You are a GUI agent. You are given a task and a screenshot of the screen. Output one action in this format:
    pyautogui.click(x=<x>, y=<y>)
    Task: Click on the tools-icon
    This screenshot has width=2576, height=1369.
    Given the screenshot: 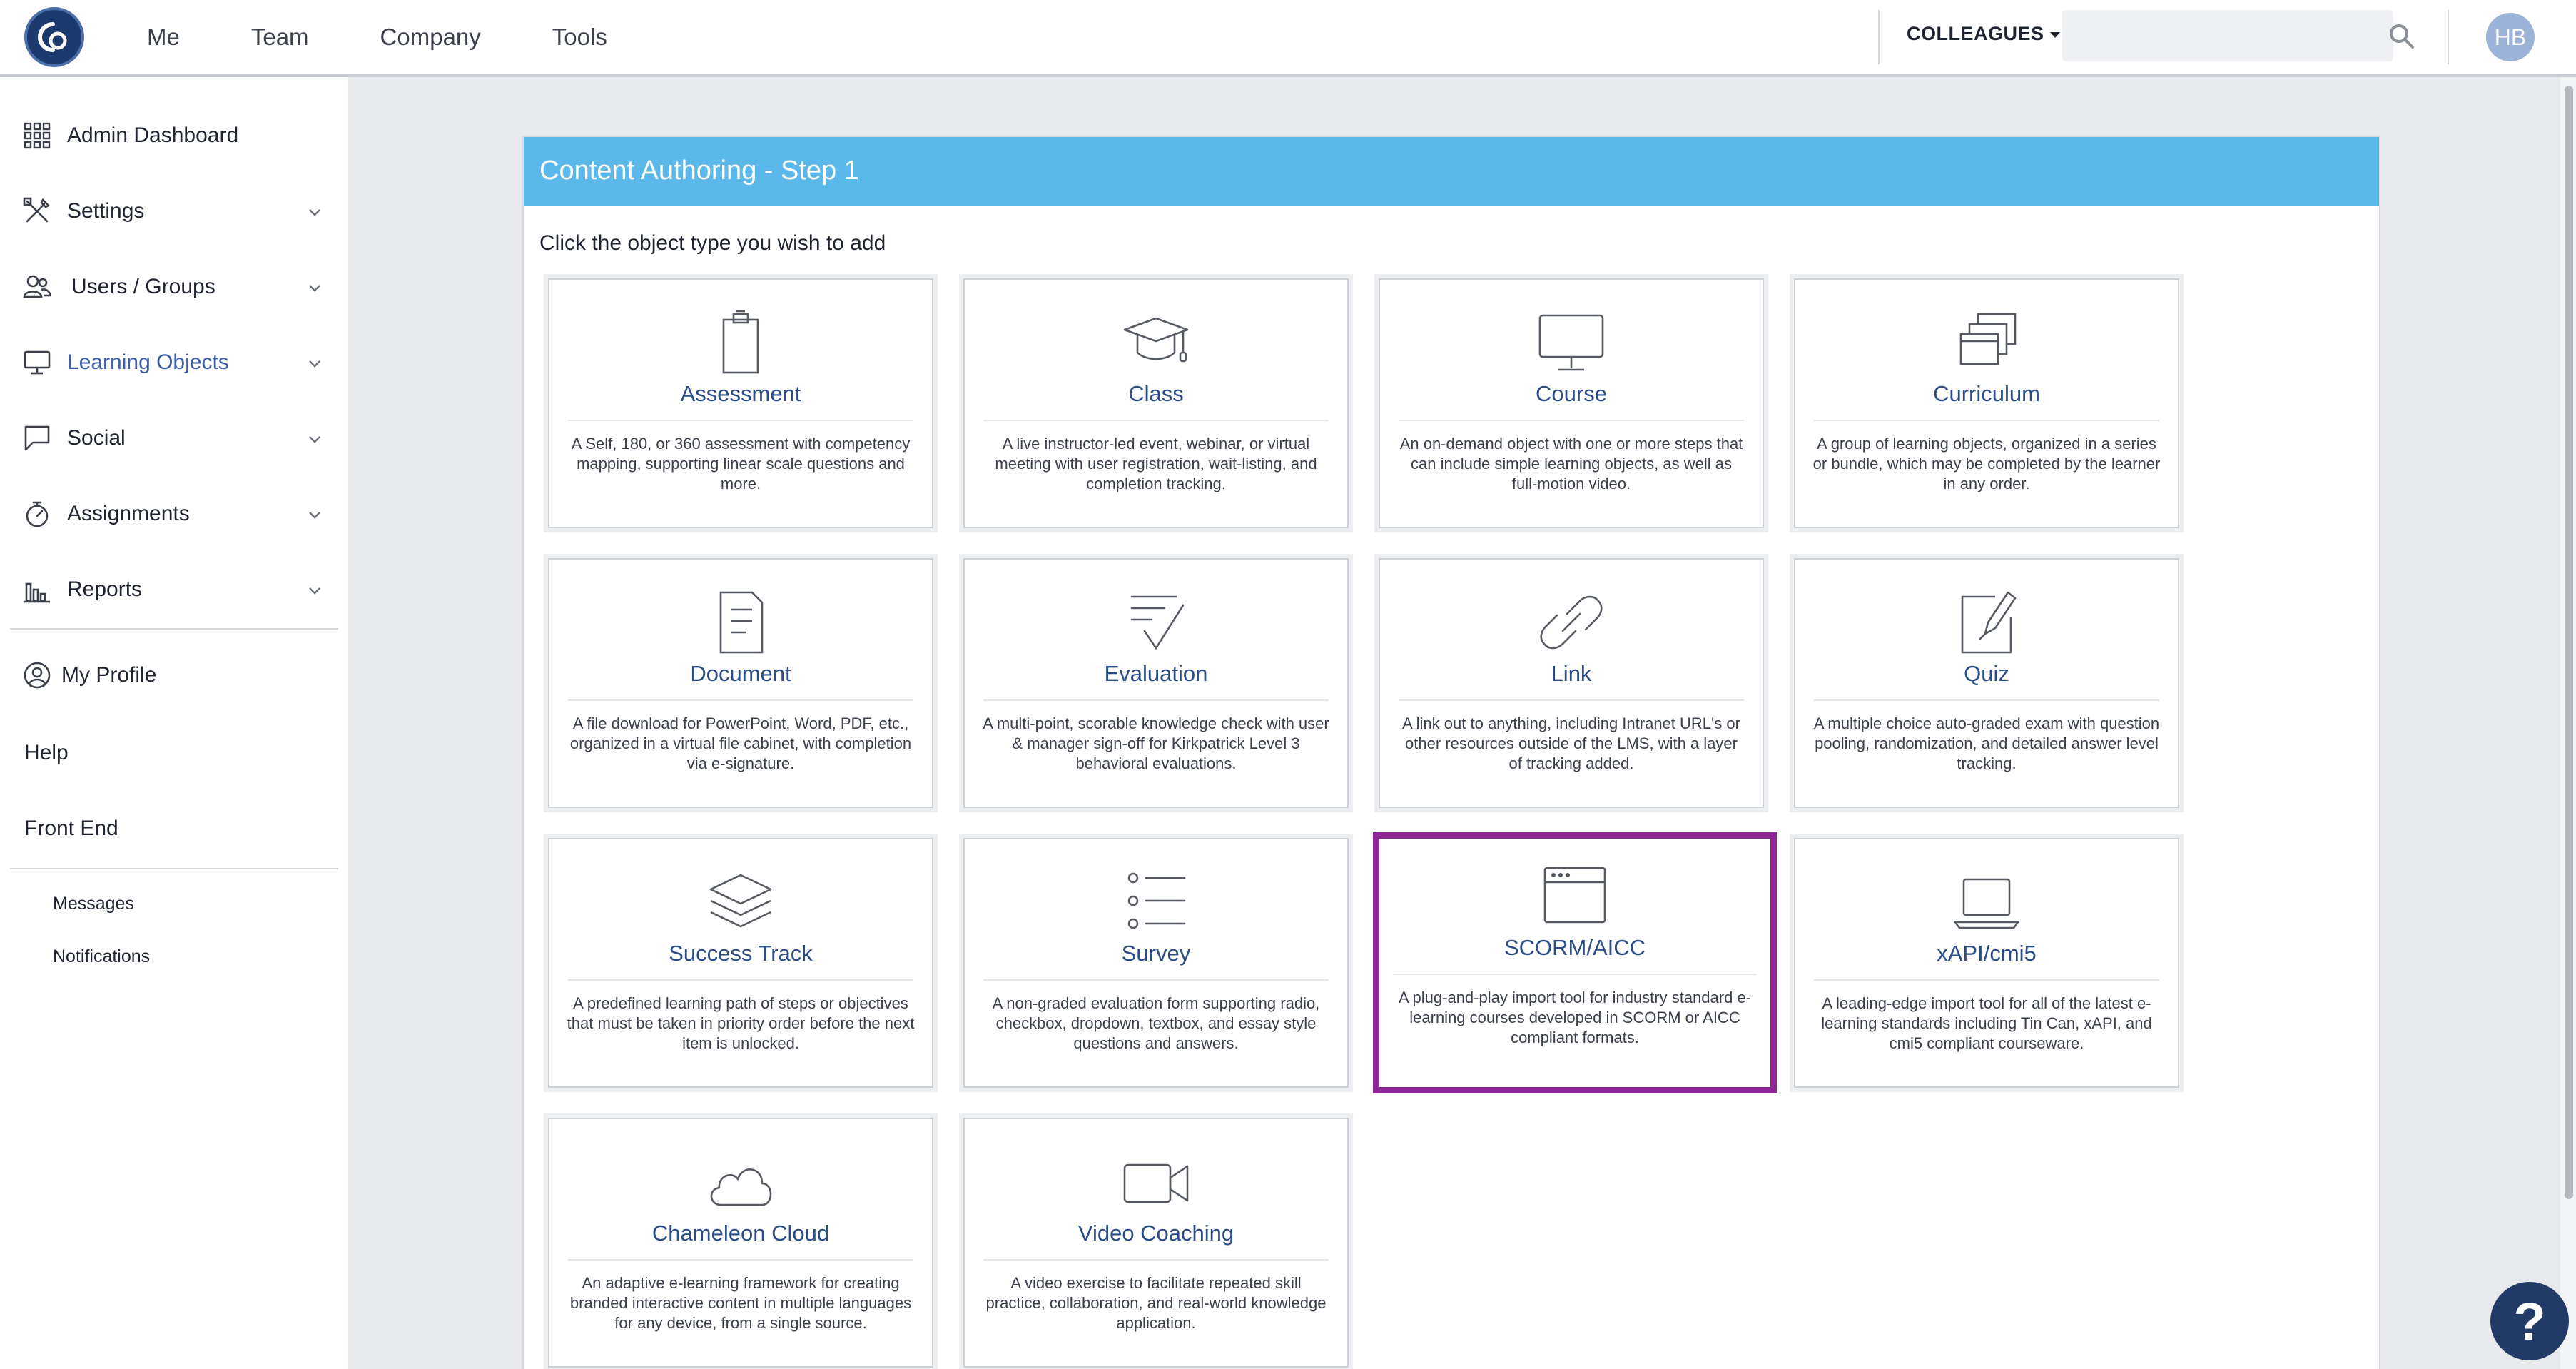 What is the action you would take?
    pyautogui.click(x=37, y=210)
    